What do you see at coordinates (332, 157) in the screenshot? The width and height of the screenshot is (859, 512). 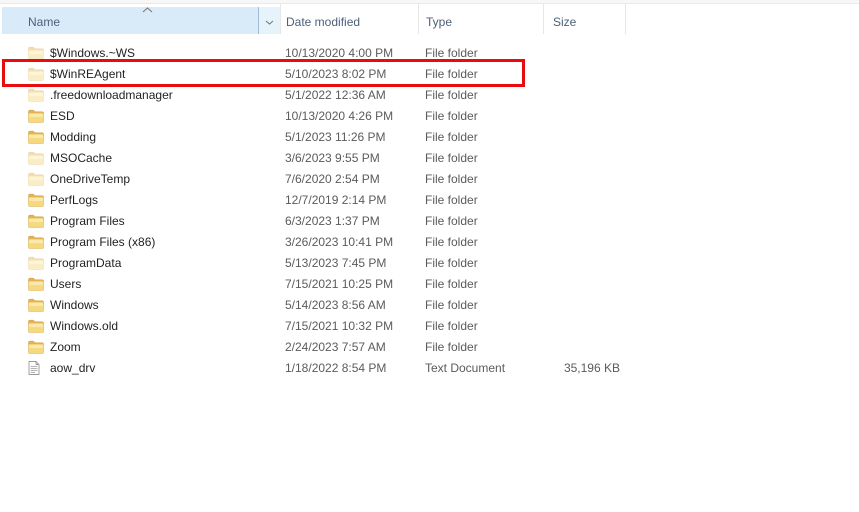 I see `date-modified: 3/6/2023 9:55 PM` at bounding box center [332, 157].